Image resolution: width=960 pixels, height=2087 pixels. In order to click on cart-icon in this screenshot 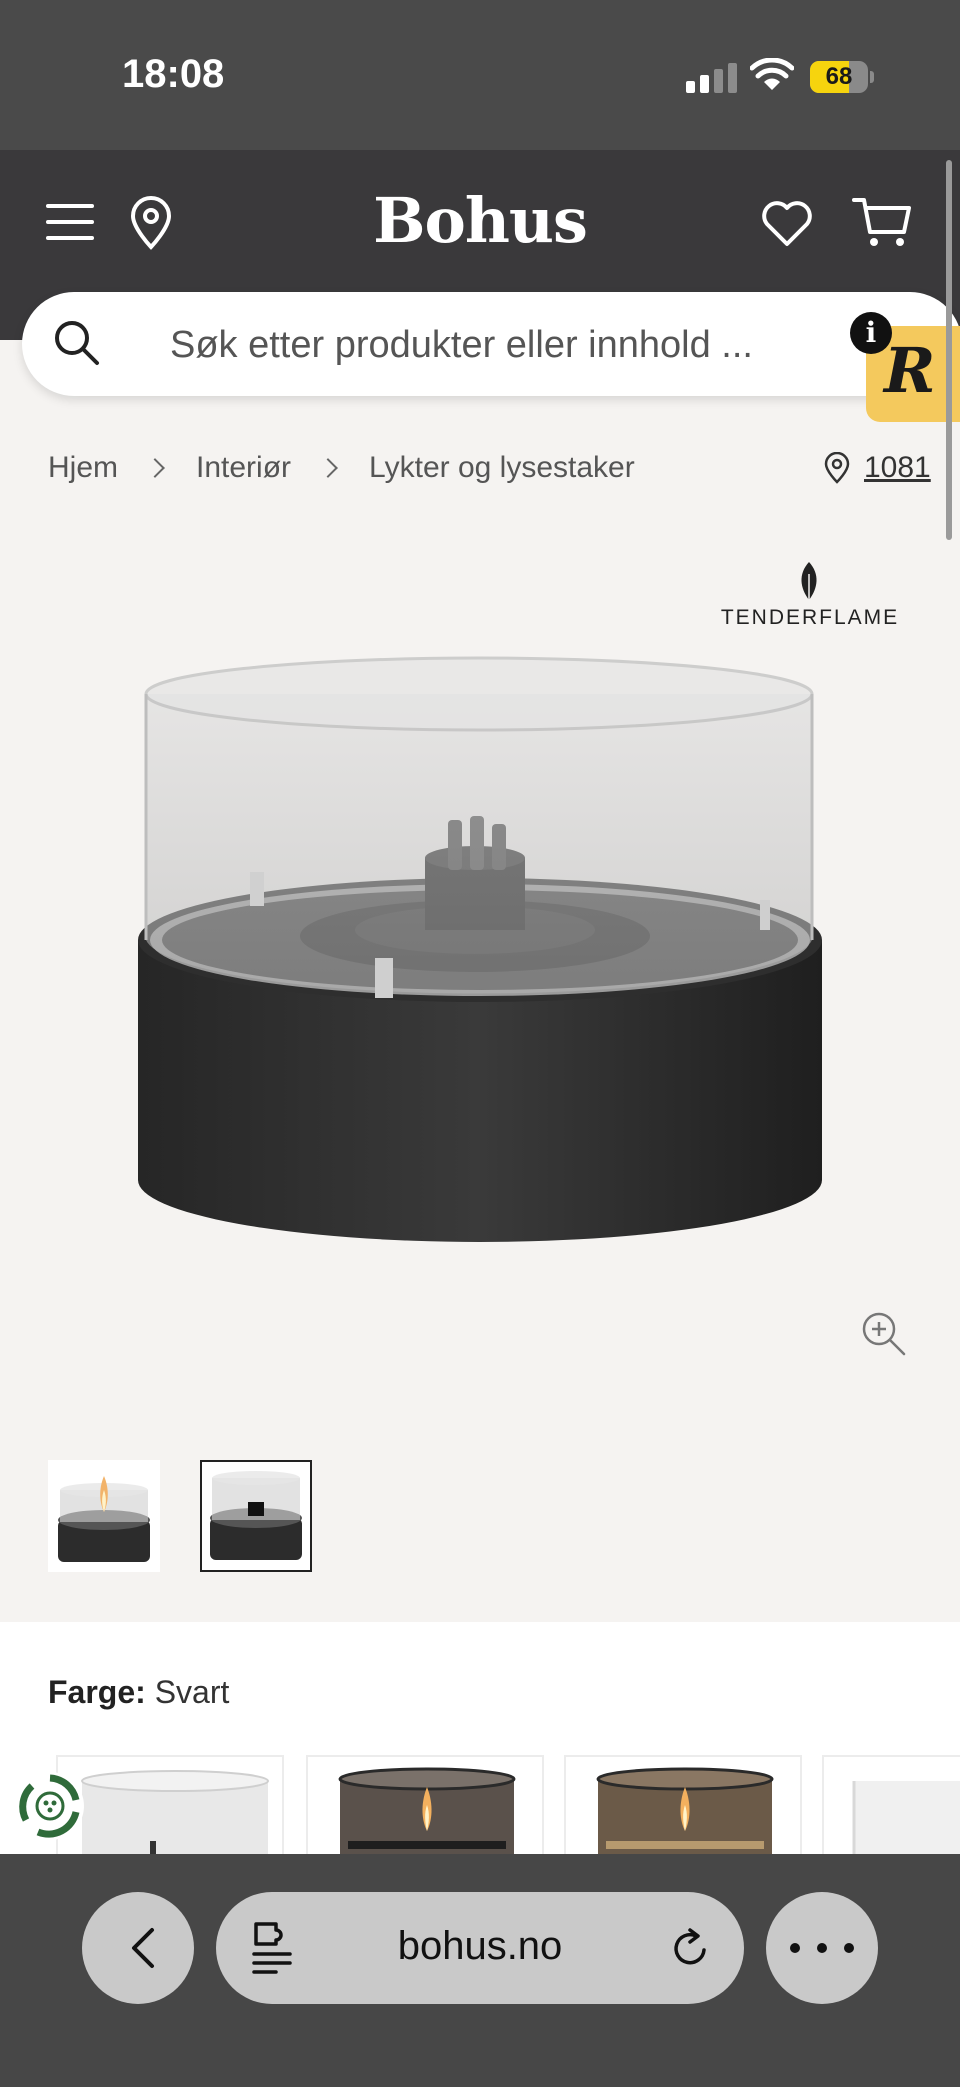, I will do `click(882, 223)`.